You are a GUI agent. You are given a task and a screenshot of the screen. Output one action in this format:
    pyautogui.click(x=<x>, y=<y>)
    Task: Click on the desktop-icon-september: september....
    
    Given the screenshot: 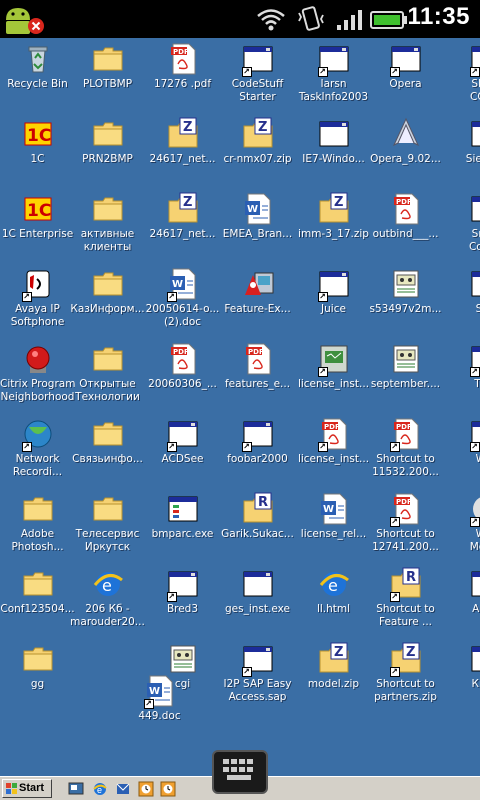 What is the action you would take?
    pyautogui.click(x=405, y=378)
    